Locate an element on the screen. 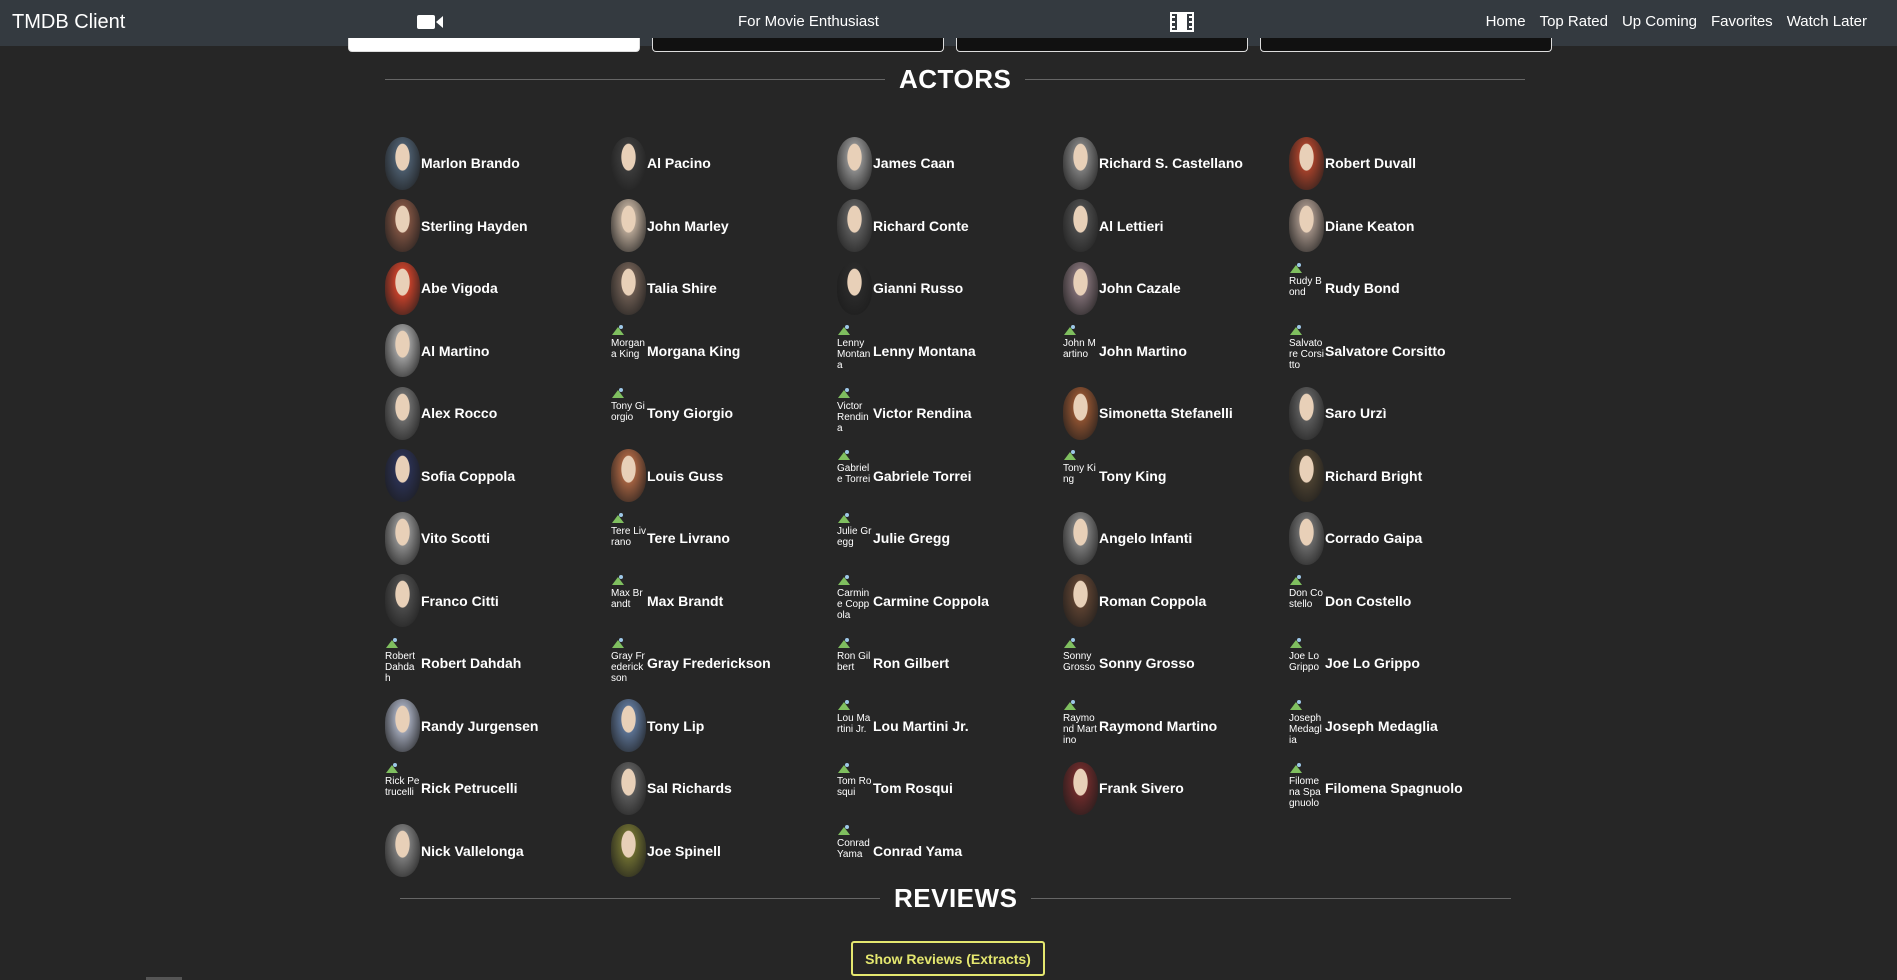 The height and width of the screenshot is (980, 1897). actor-item: Talia Shire is located at coordinates (724, 288).